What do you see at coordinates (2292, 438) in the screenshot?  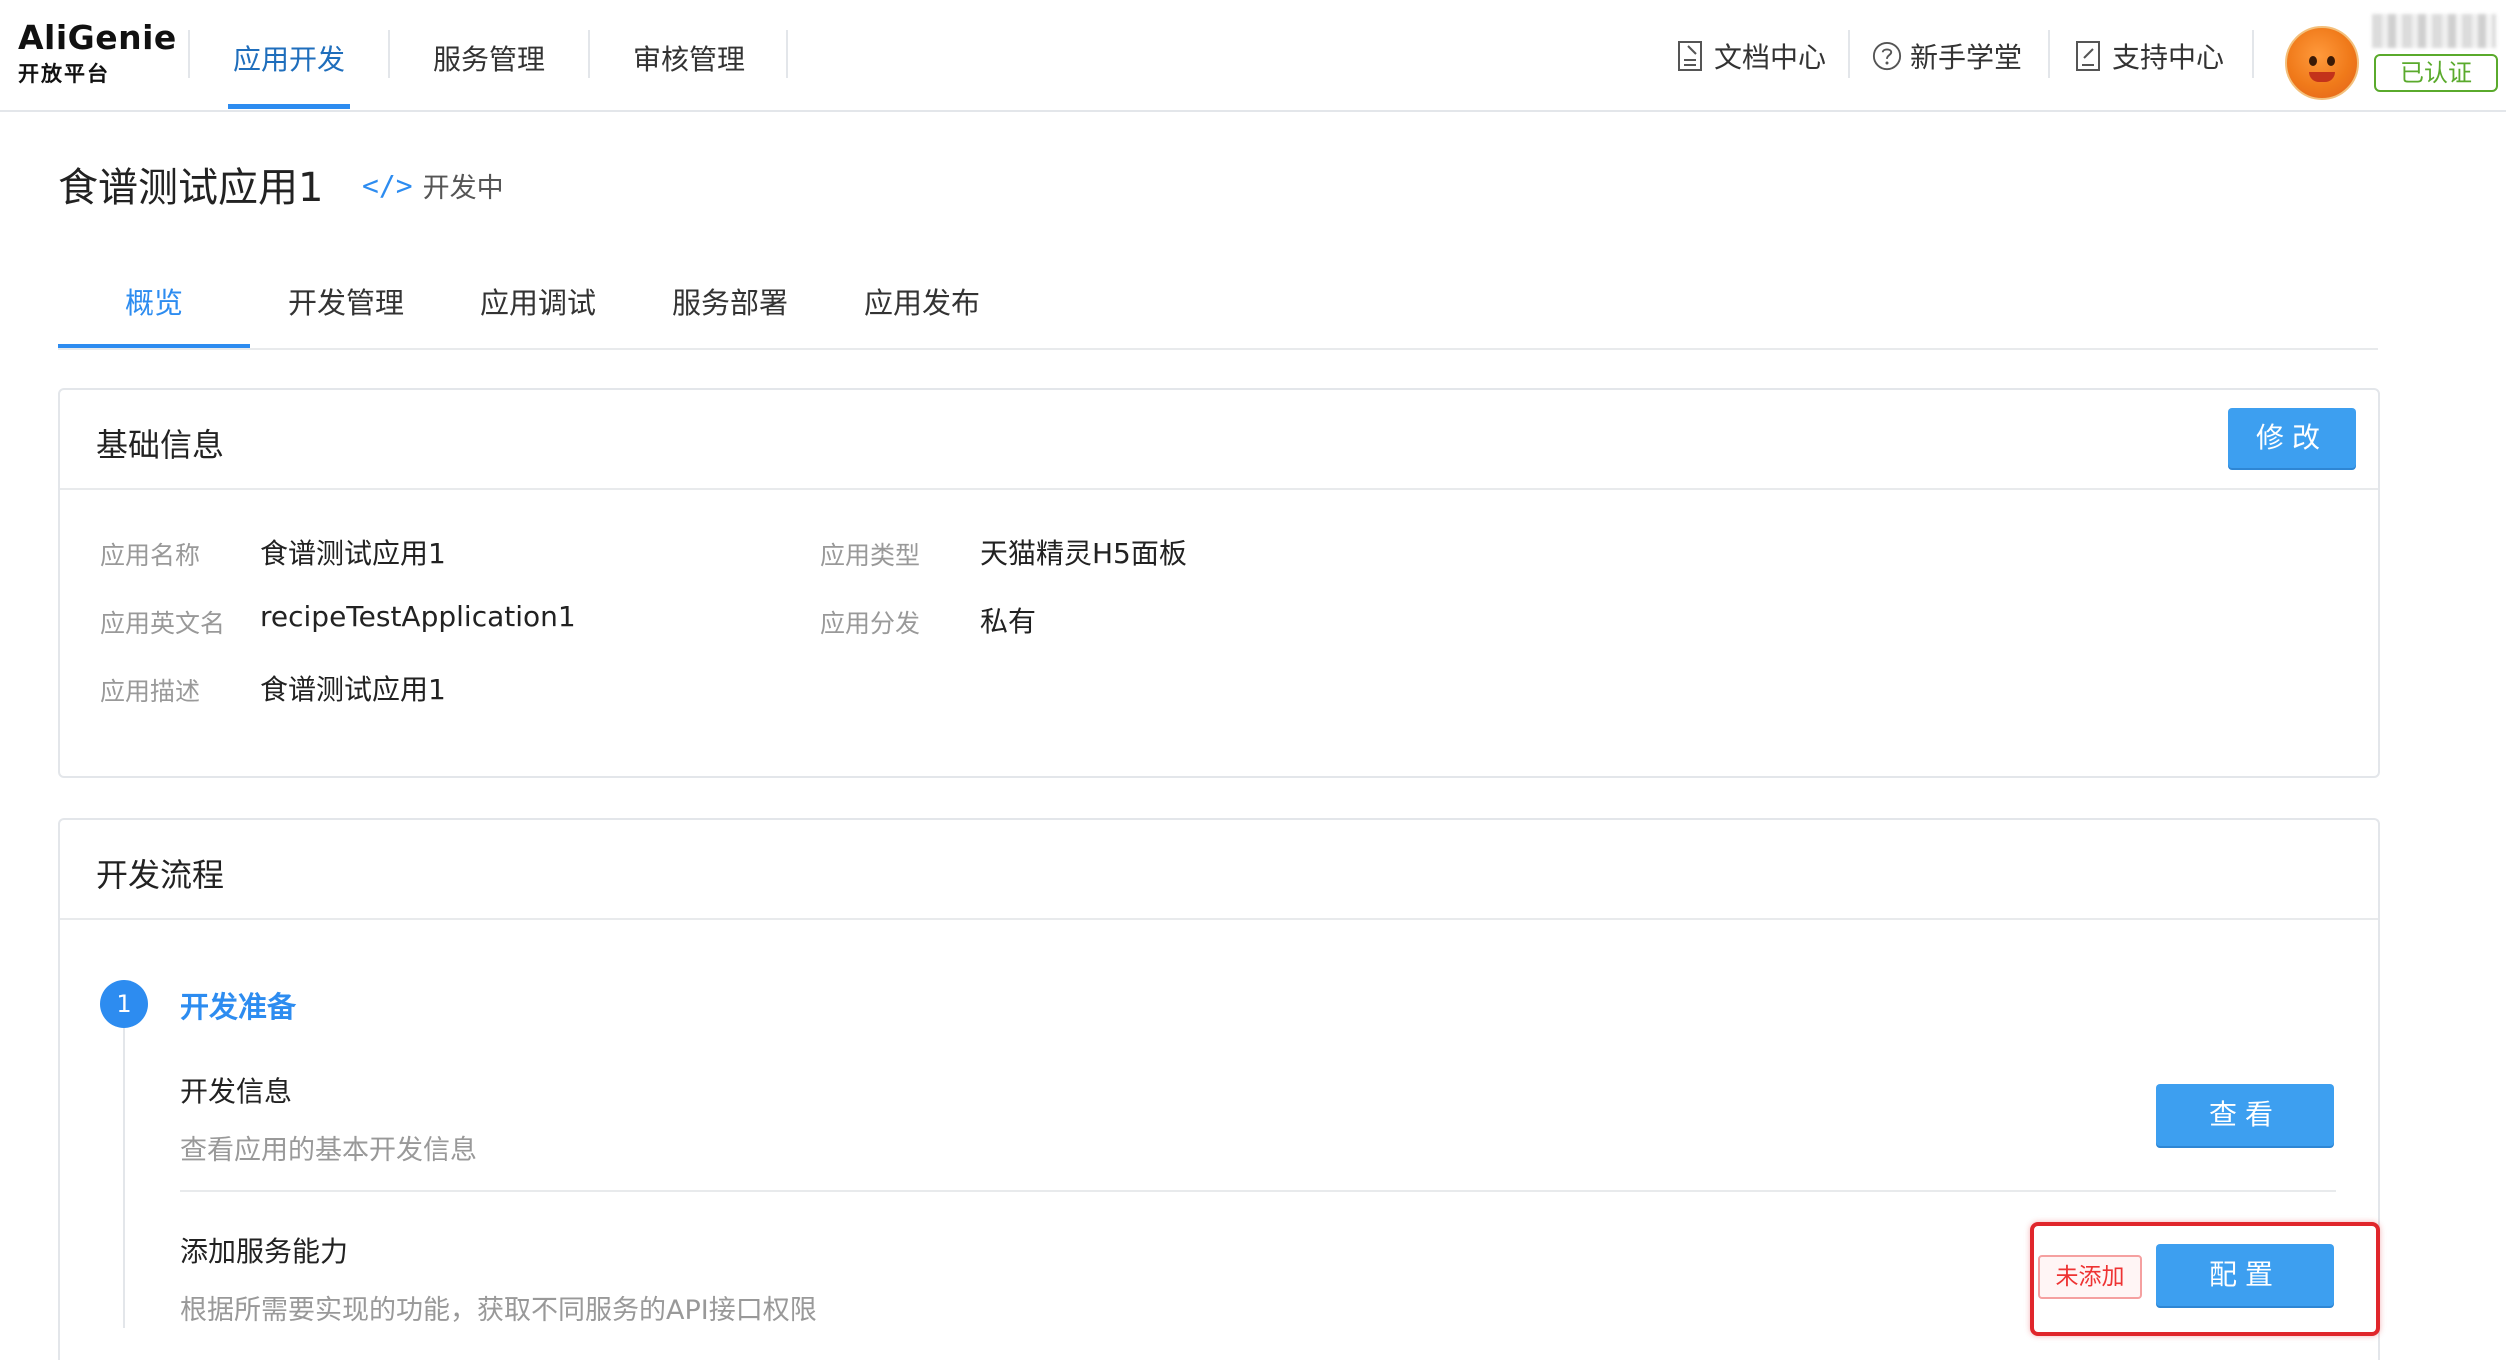 I see `edit-button: 修改` at bounding box center [2292, 438].